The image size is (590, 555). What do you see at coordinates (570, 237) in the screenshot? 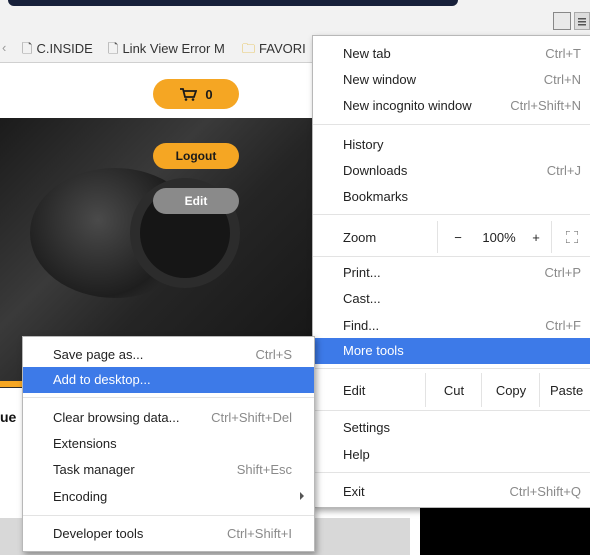
I see `fullscreen-icon` at bounding box center [570, 237].